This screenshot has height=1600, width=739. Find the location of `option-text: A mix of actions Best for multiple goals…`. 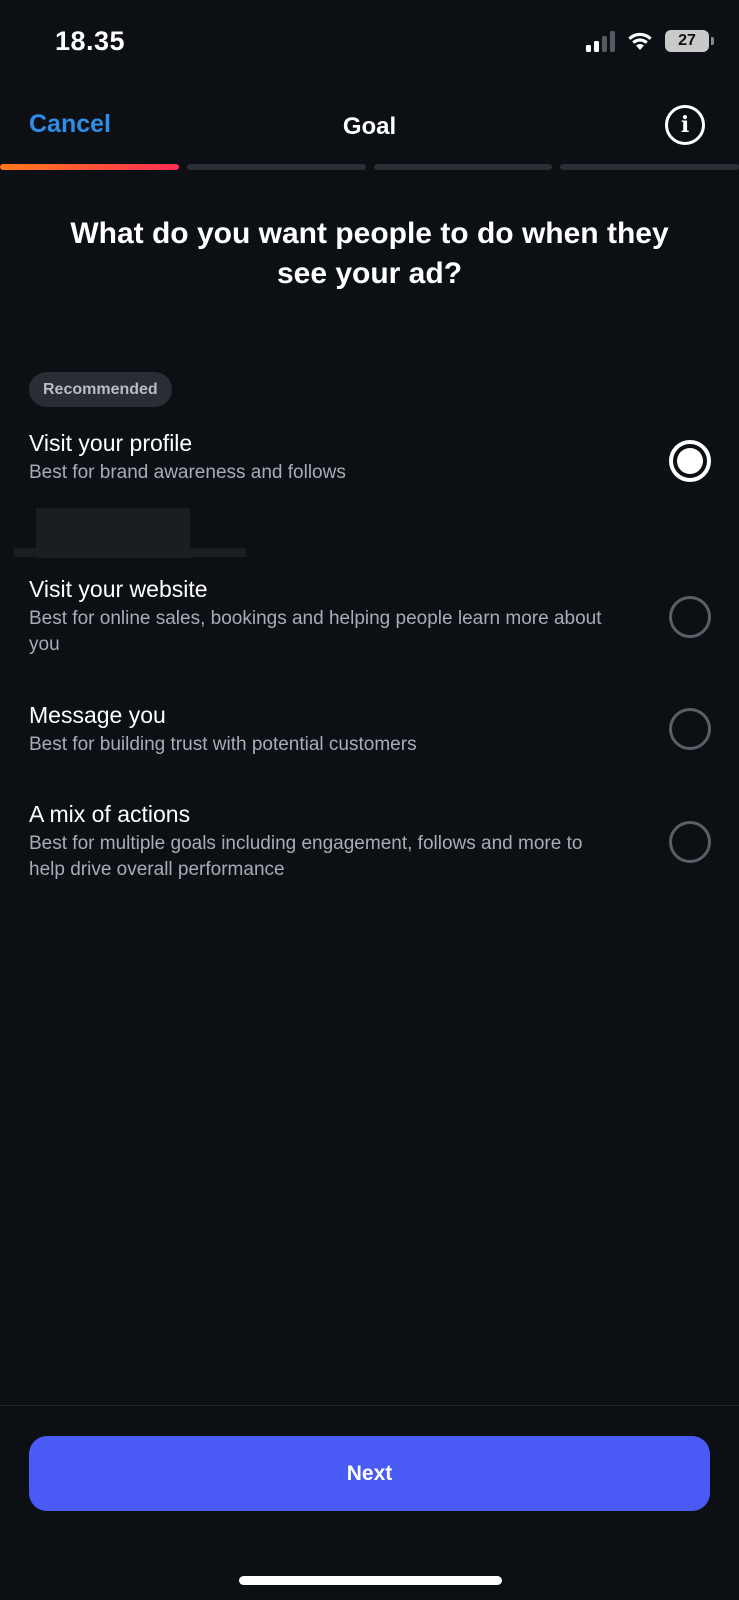

option-text: A mix of actions Best for multiple goals… is located at coordinates (324, 841).